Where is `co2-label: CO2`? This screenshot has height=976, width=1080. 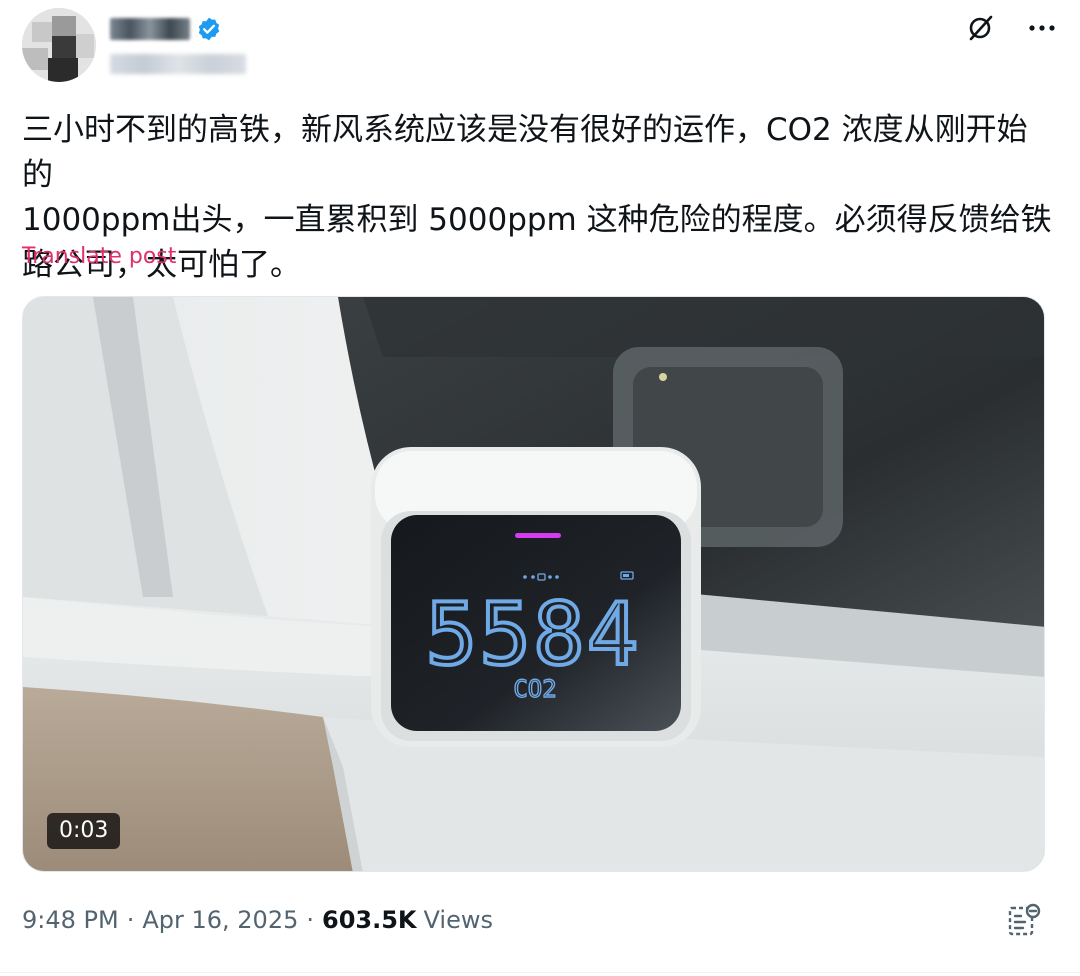 co2-label: CO2 is located at coordinates (534, 689).